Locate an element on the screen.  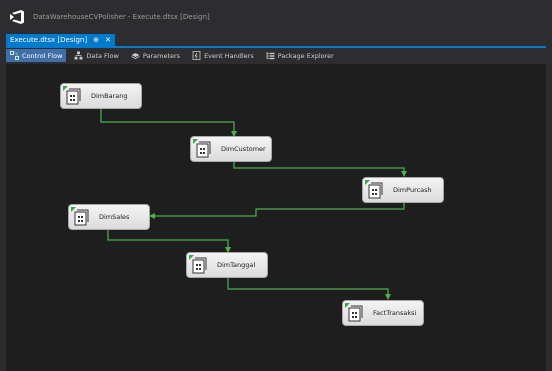
tab-event-handlers: Event Handlers is located at coordinates (223, 55).